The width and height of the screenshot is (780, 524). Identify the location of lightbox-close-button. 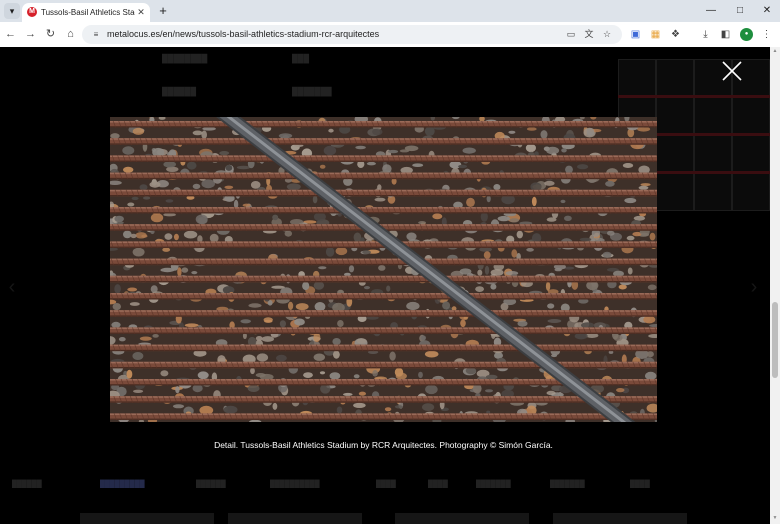
(732, 71).